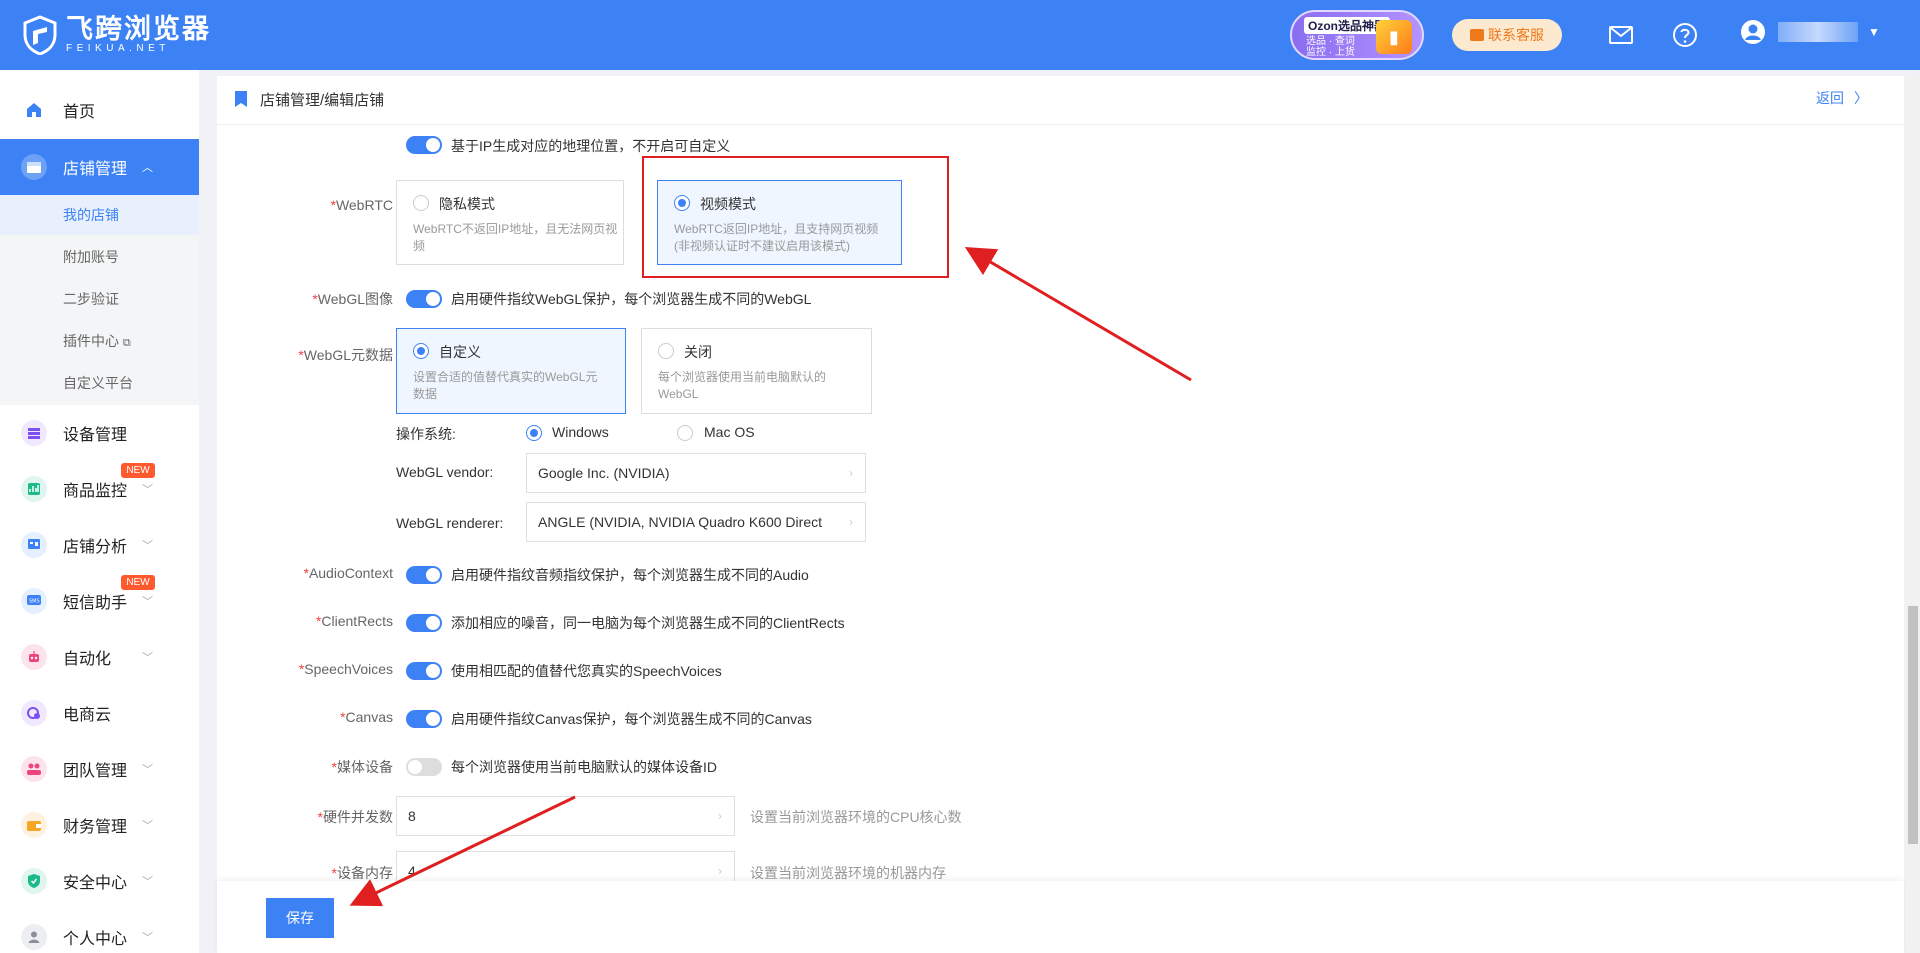 The height and width of the screenshot is (953, 1920). Describe the element at coordinates (1330, 47) in the screenshot. I see `promo-subtitle: 选品 · 查词 监控 · 上货` at that location.